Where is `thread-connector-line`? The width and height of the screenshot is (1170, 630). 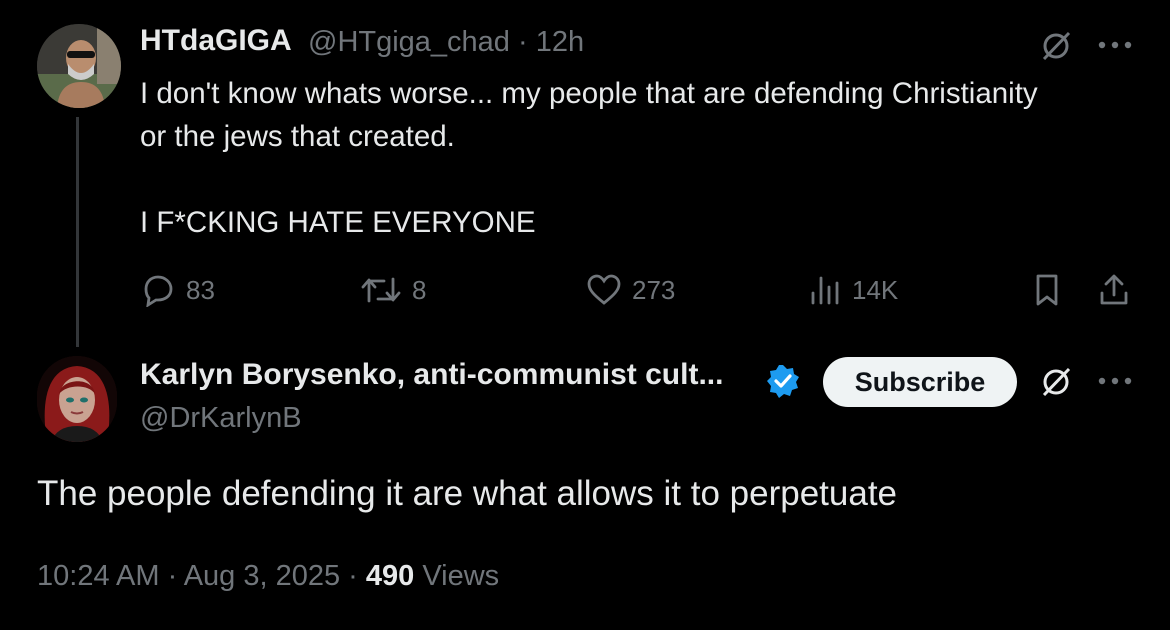 thread-connector-line is located at coordinates (77, 232).